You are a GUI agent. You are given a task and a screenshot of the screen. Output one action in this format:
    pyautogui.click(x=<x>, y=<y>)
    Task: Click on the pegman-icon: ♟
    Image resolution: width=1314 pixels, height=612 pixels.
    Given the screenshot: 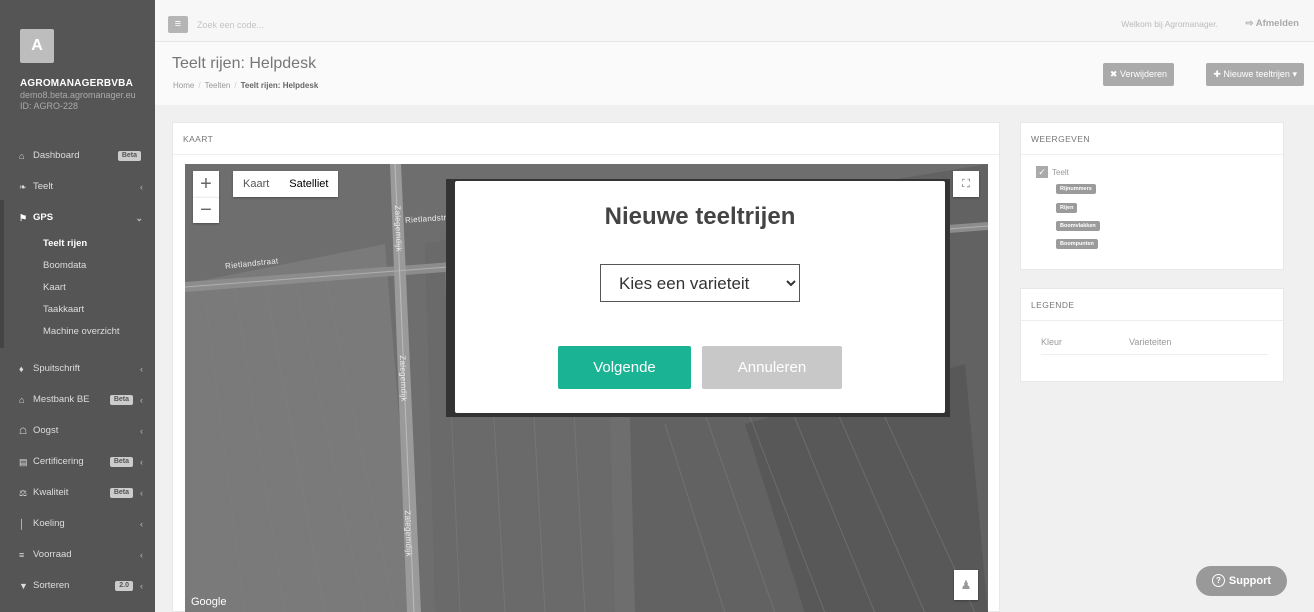 What is the action you would take?
    pyautogui.click(x=966, y=585)
    